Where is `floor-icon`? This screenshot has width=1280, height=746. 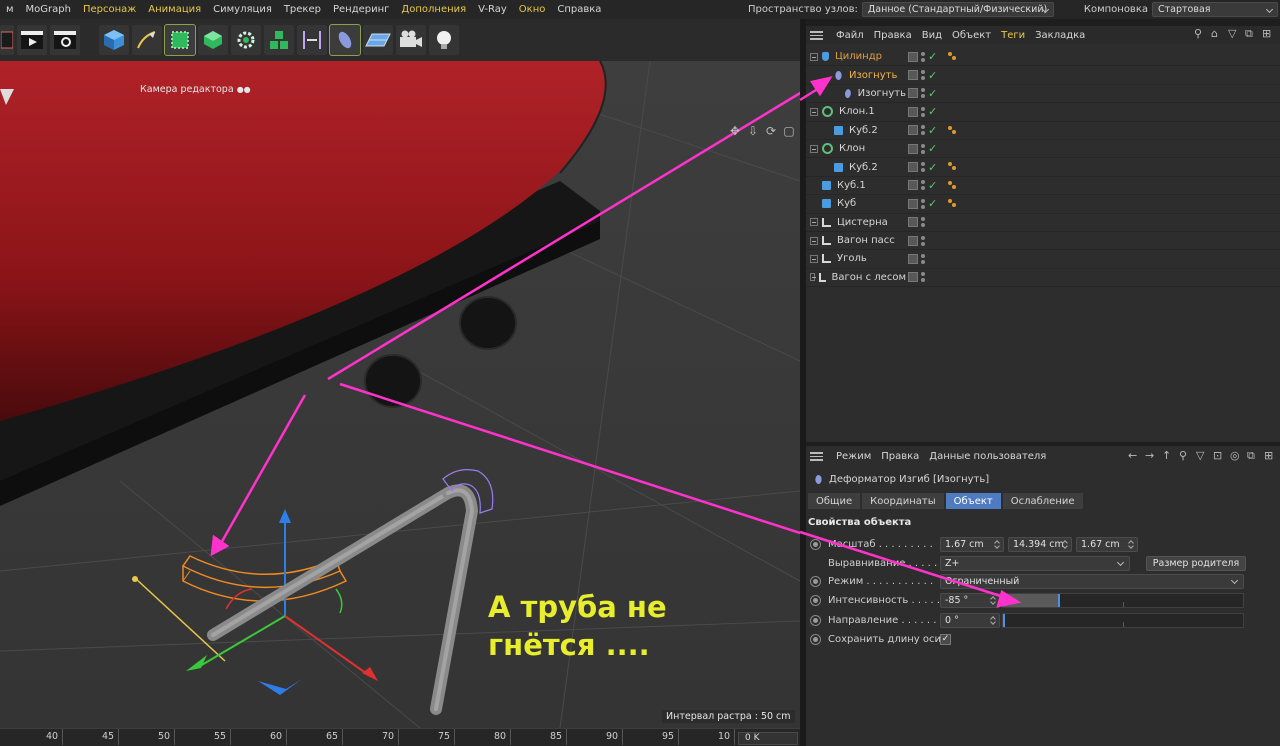
floor-icon is located at coordinates (378, 40).